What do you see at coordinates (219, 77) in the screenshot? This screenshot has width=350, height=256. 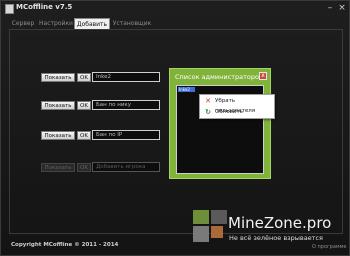 I see `dialog-title: Список администраторов` at bounding box center [219, 77].